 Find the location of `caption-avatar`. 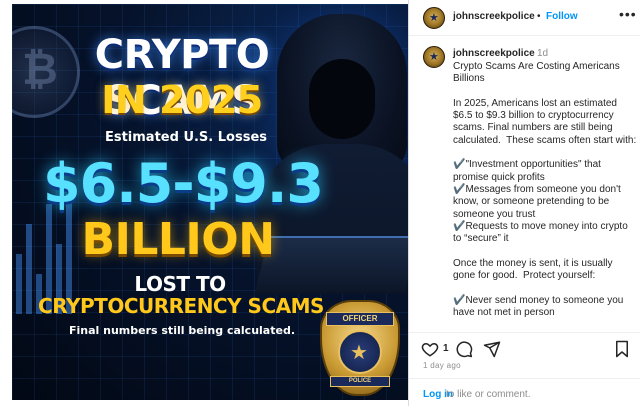

caption-avatar is located at coordinates (434, 57).